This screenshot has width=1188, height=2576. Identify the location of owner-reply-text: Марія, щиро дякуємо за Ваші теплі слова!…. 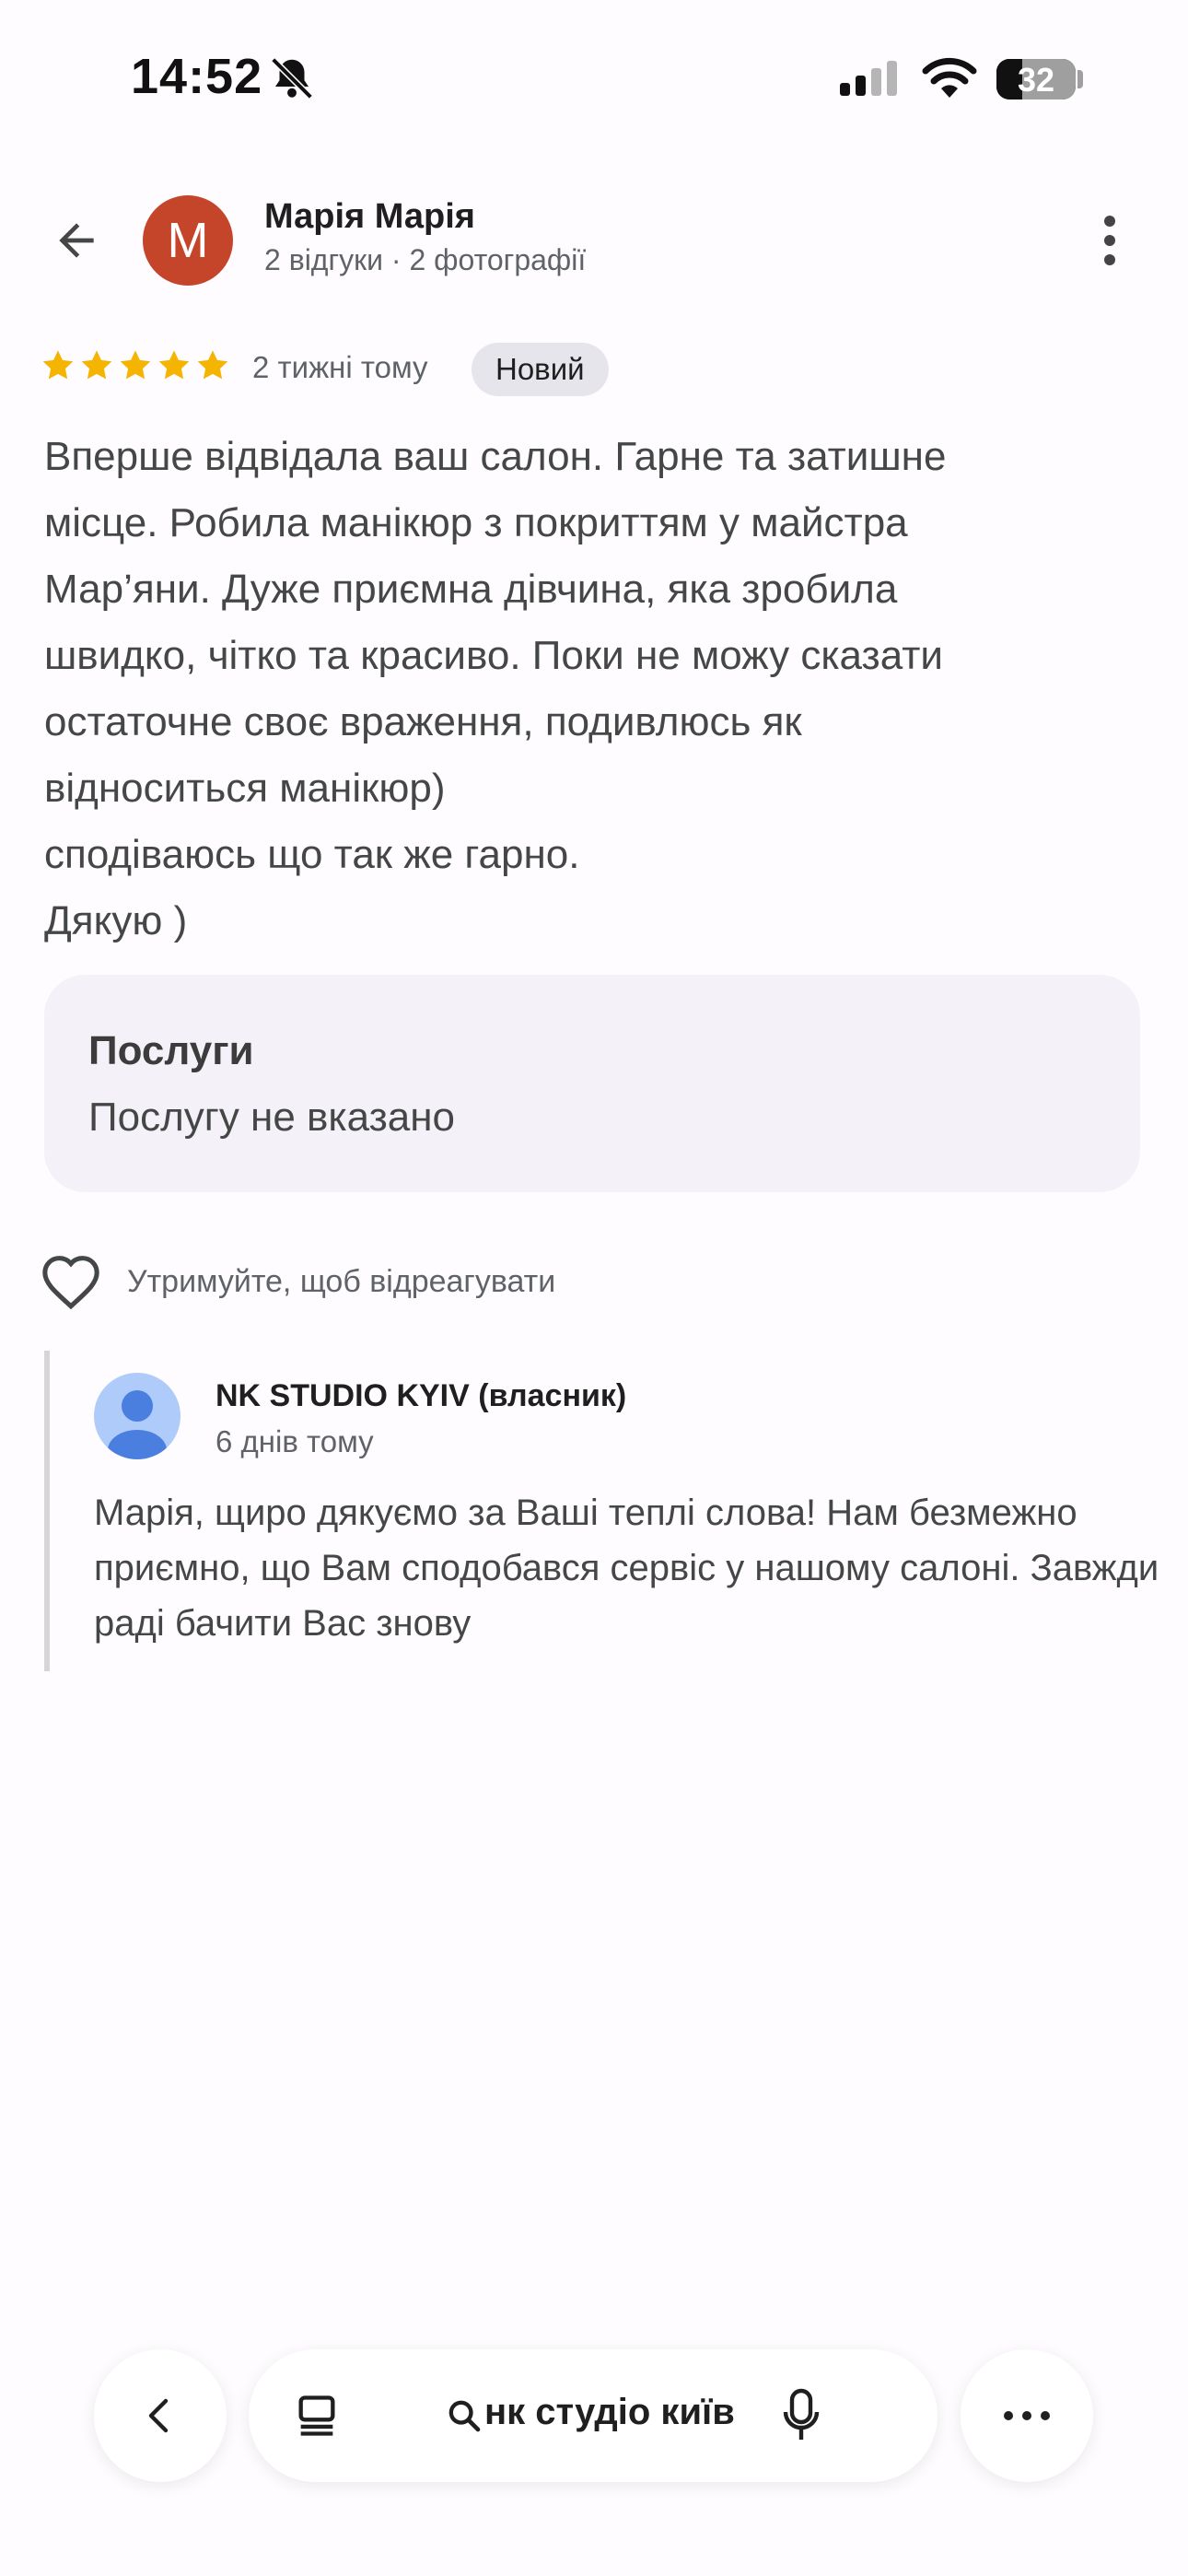
(626, 1568).